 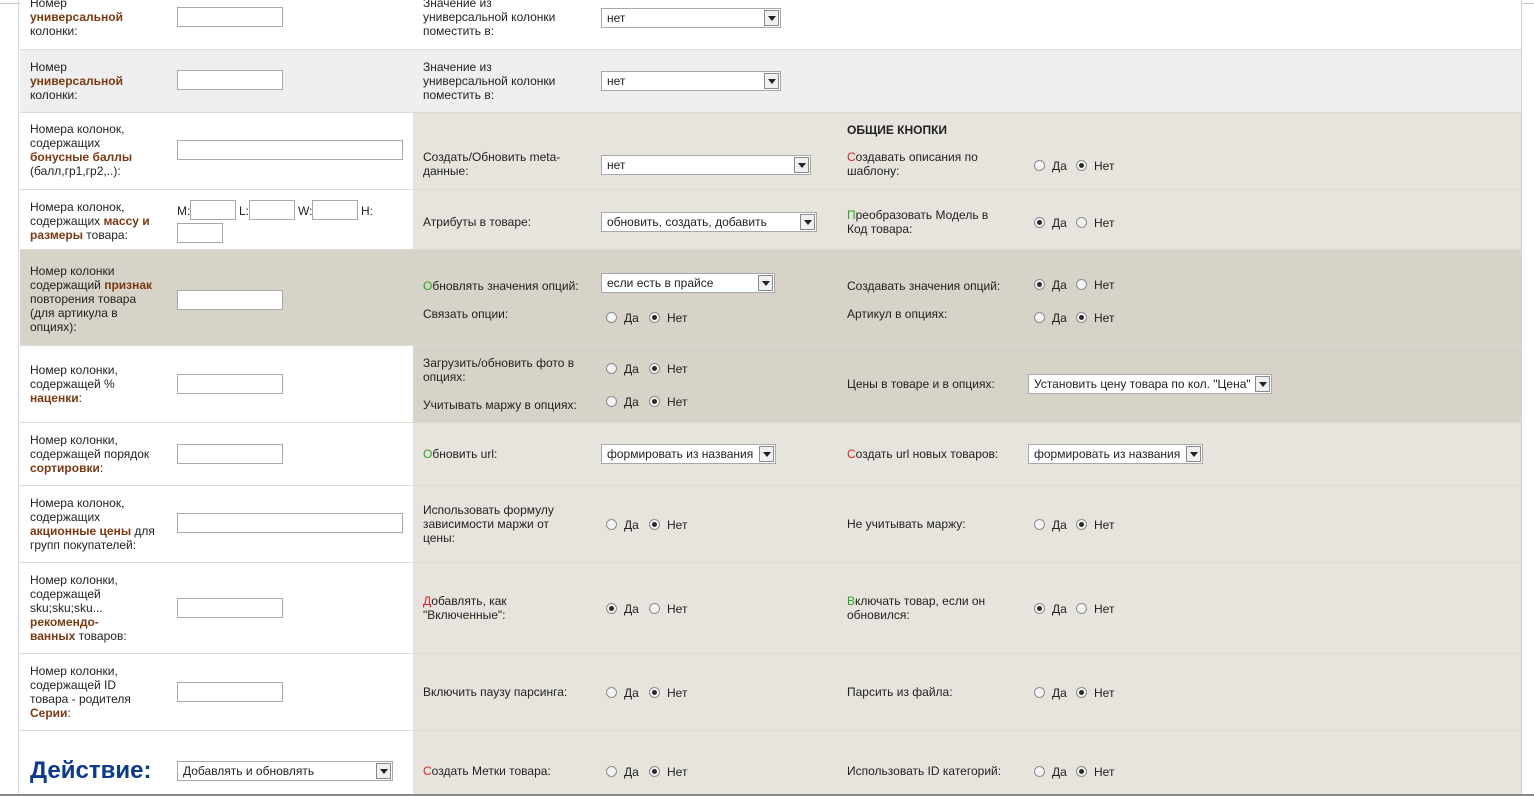 I want to click on markup-input, so click(x=230, y=384).